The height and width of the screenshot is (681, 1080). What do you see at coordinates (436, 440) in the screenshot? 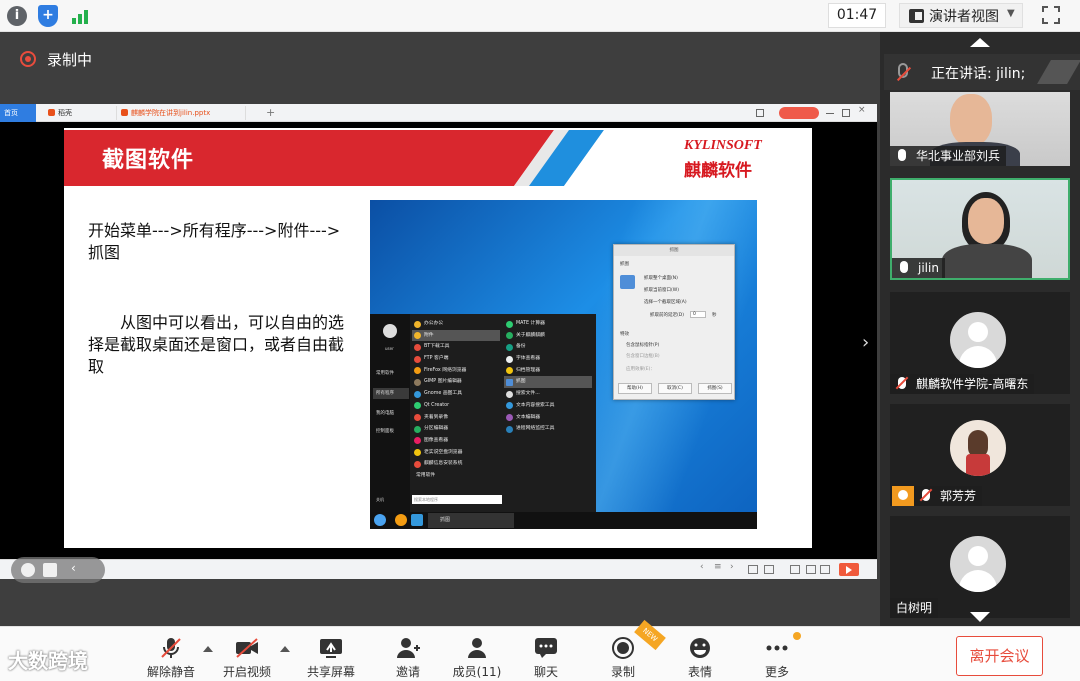
I see `program-label: 图像查看器` at bounding box center [436, 440].